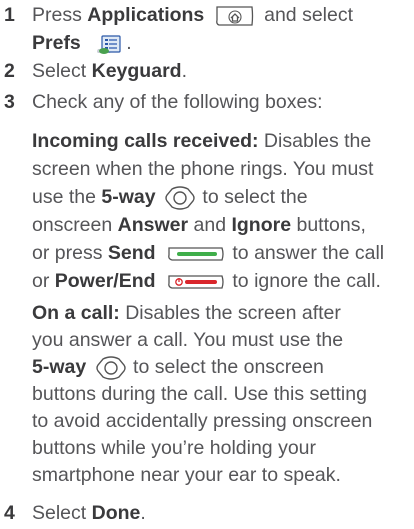 This screenshot has height=529, width=414. What do you see at coordinates (9, 15) in the screenshot?
I see `step-number: 1` at bounding box center [9, 15].